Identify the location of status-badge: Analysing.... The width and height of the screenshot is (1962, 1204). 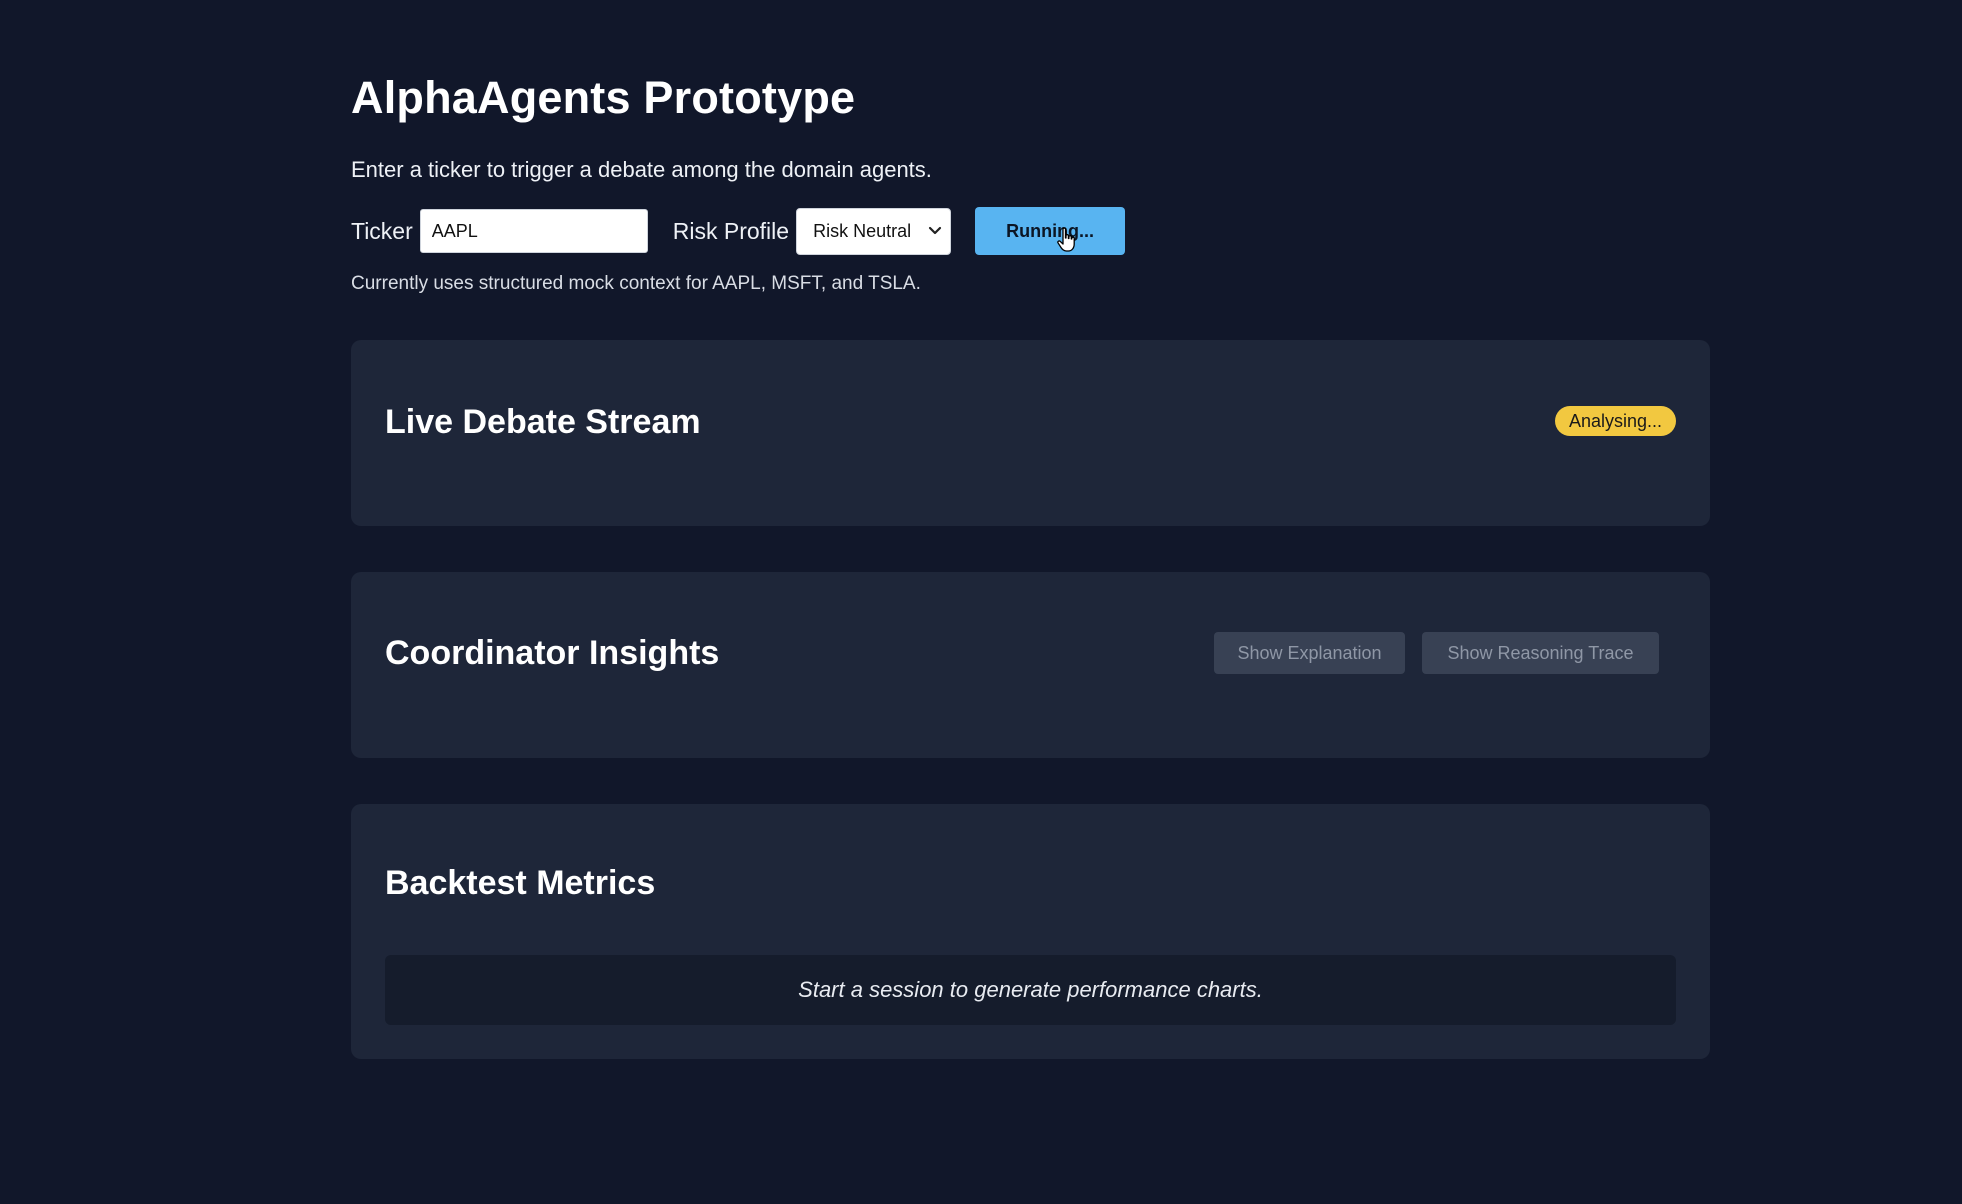
(1615, 421).